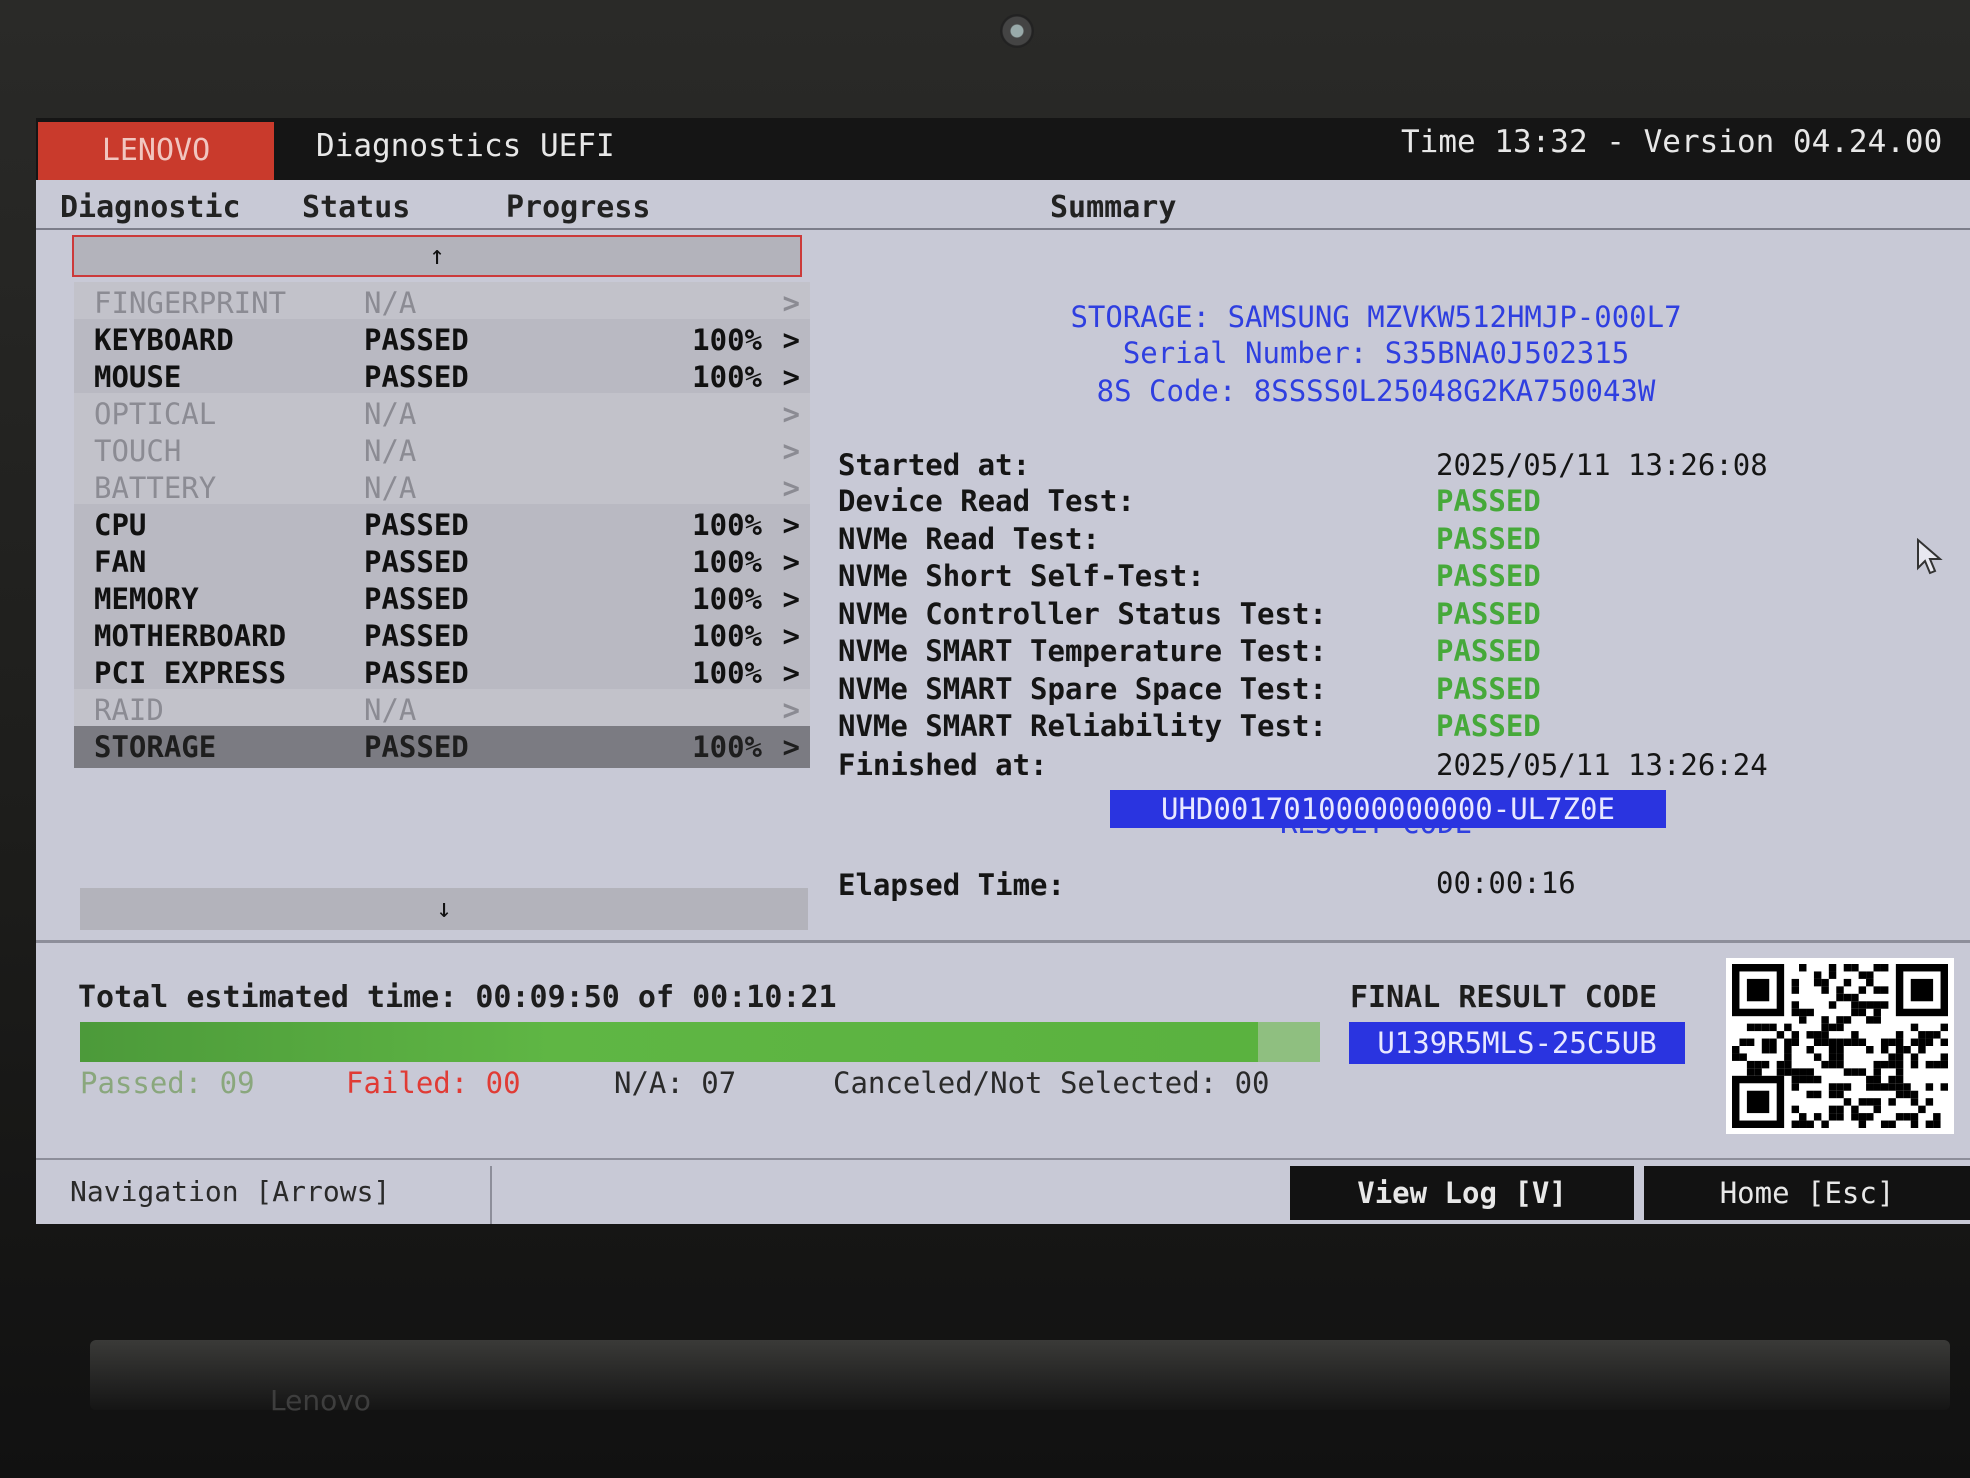  Describe the element at coordinates (442, 710) in the screenshot. I see `diagnostic-row: RAID N/A >` at that location.